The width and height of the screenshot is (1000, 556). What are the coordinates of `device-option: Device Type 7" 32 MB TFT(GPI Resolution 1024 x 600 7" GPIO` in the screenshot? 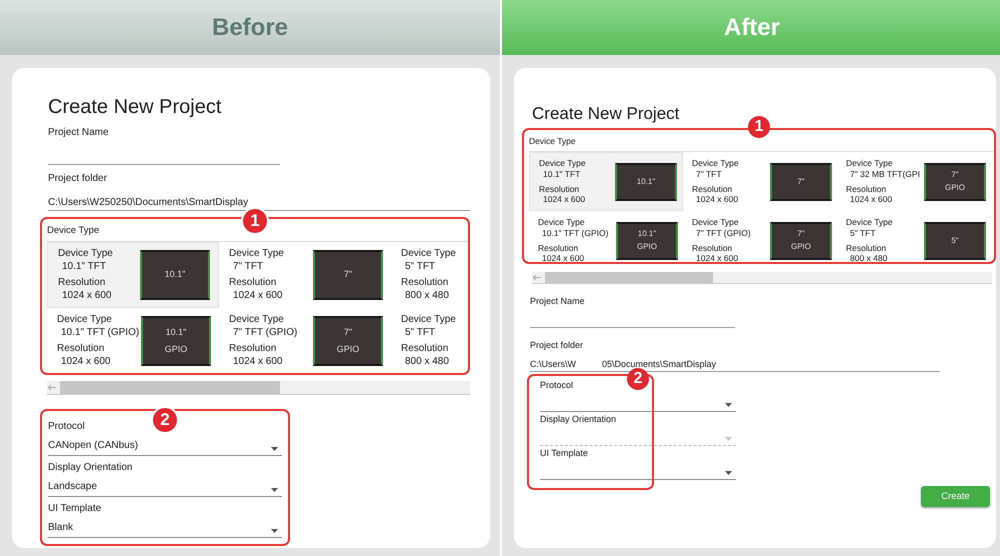 It's located at (914, 181).